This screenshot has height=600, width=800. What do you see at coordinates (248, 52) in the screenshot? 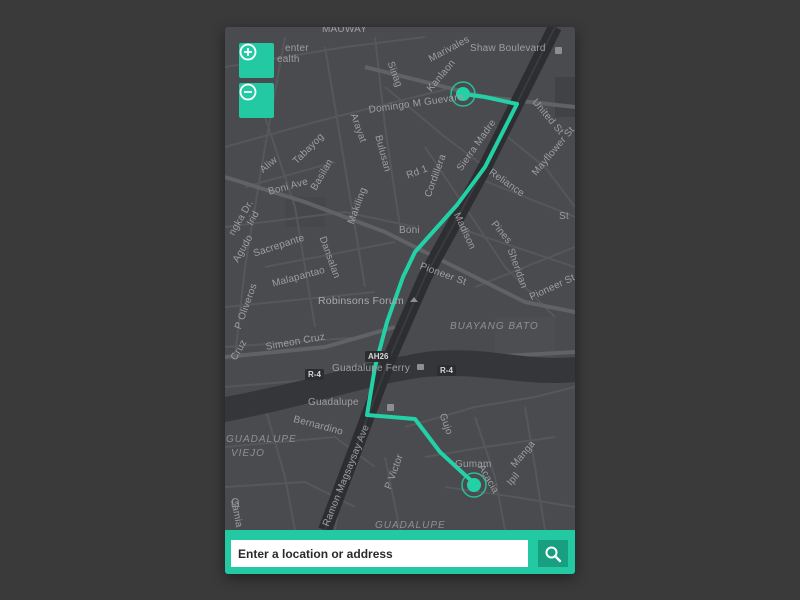
I see `plus-circle-icon` at bounding box center [248, 52].